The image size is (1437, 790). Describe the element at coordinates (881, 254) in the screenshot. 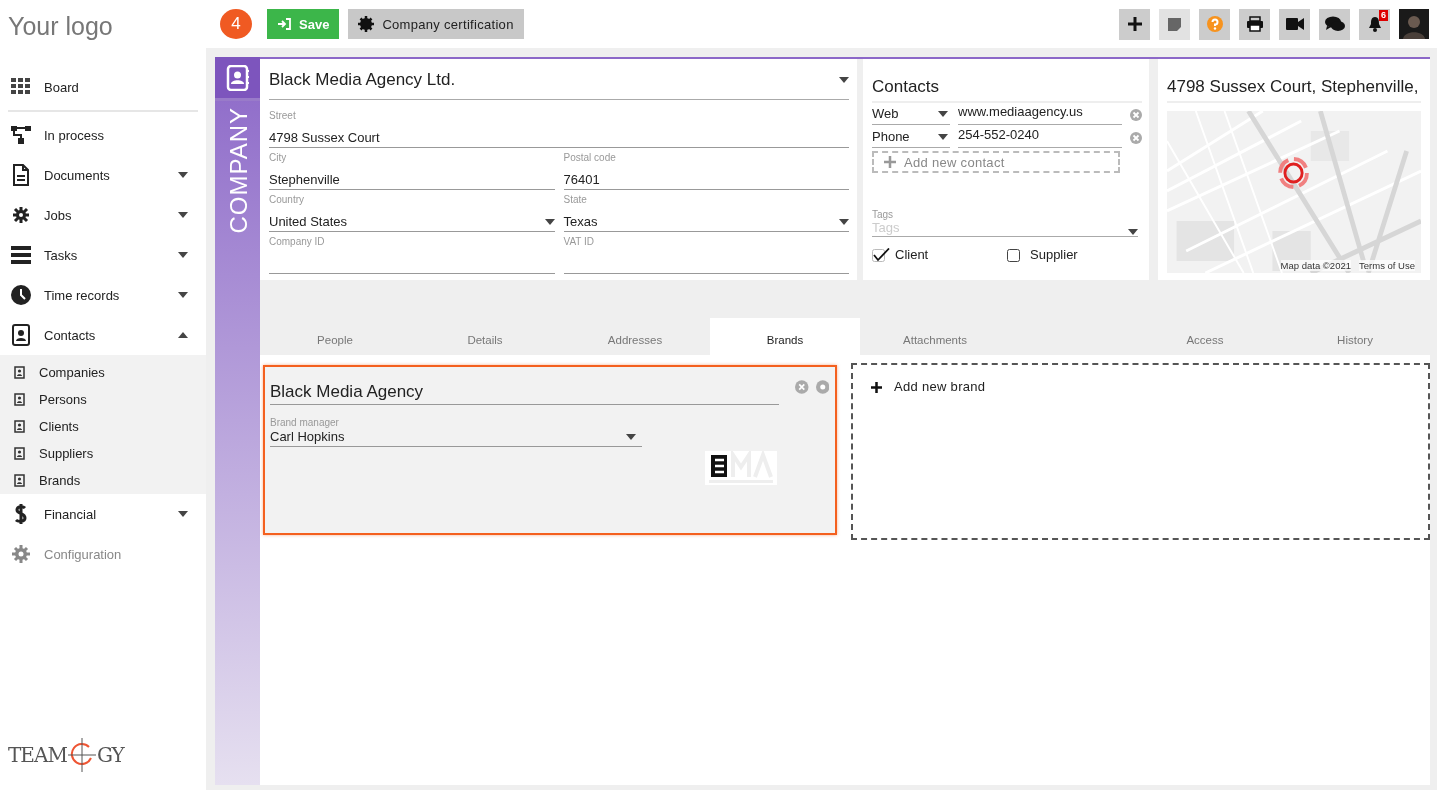

I see `checkbox` at that location.